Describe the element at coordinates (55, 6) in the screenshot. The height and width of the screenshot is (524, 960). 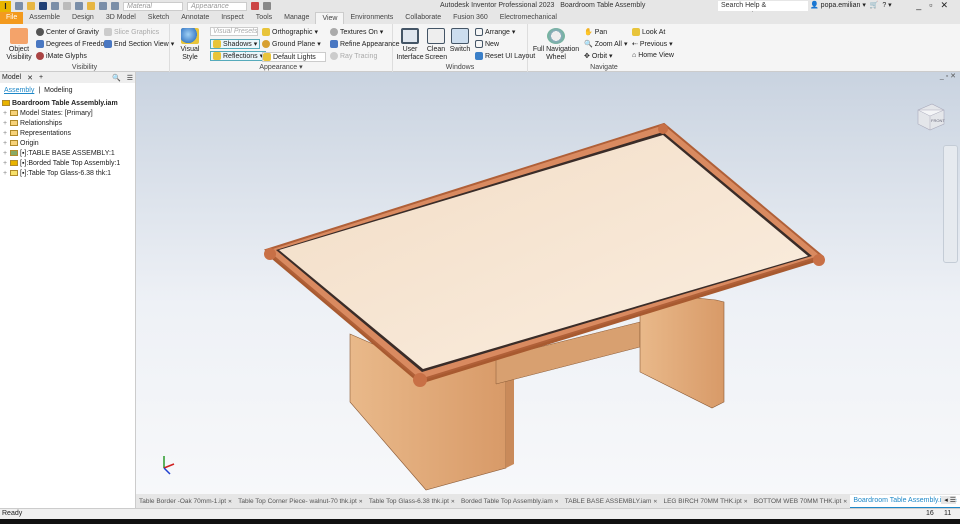
I see `undo-icon` at that location.